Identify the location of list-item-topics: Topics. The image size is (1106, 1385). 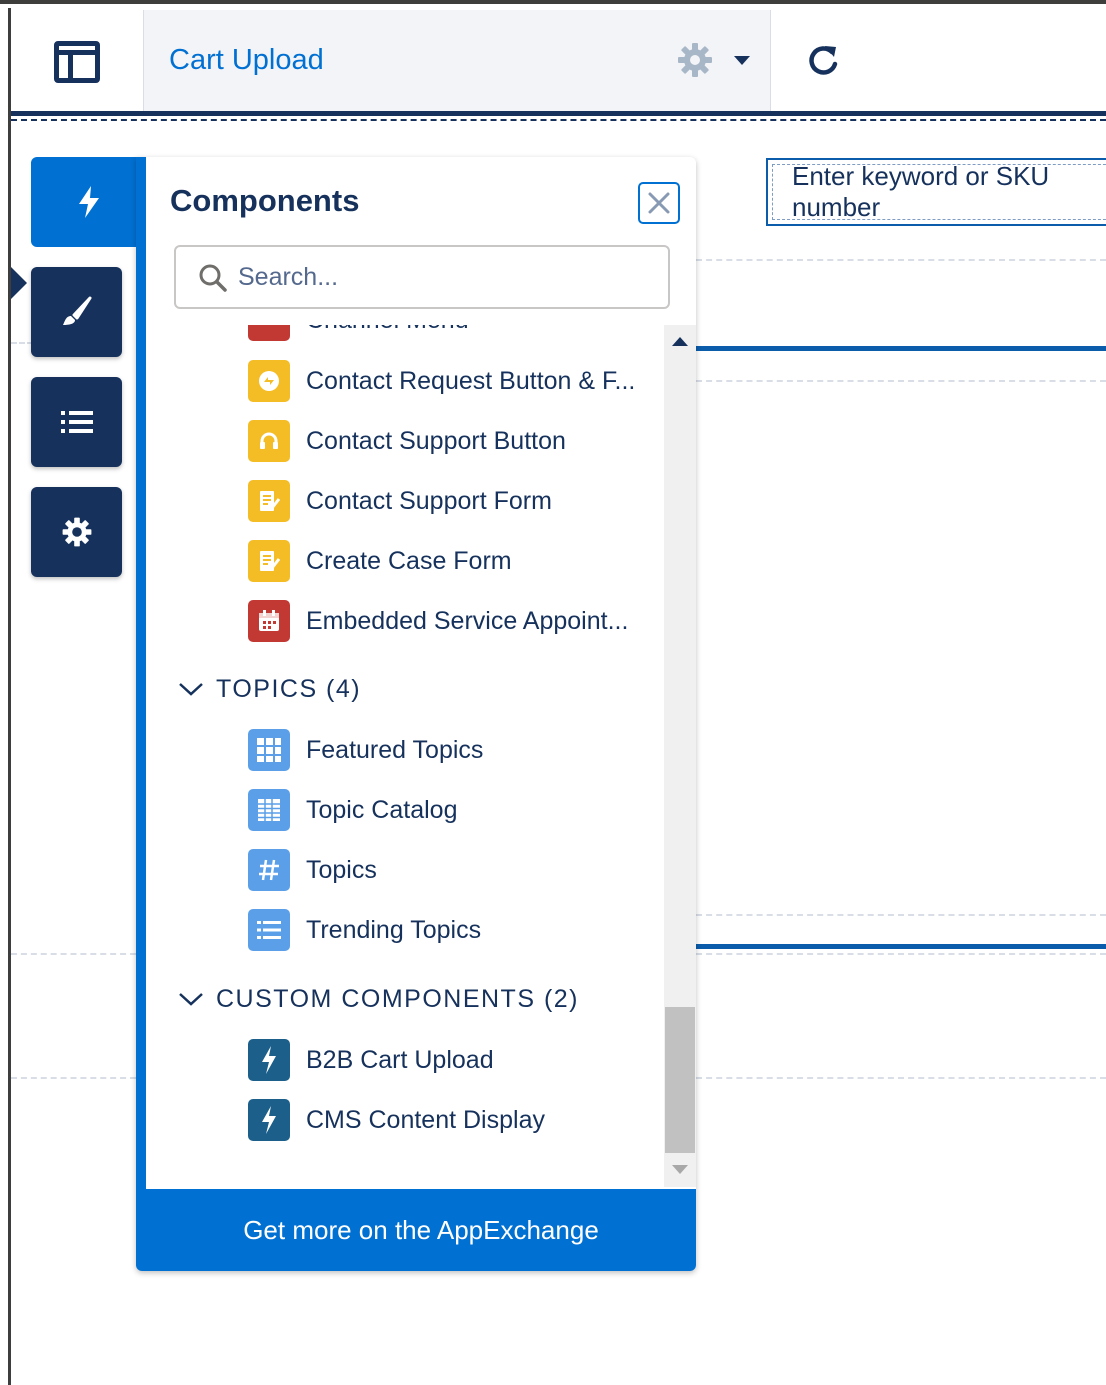
(312, 870).